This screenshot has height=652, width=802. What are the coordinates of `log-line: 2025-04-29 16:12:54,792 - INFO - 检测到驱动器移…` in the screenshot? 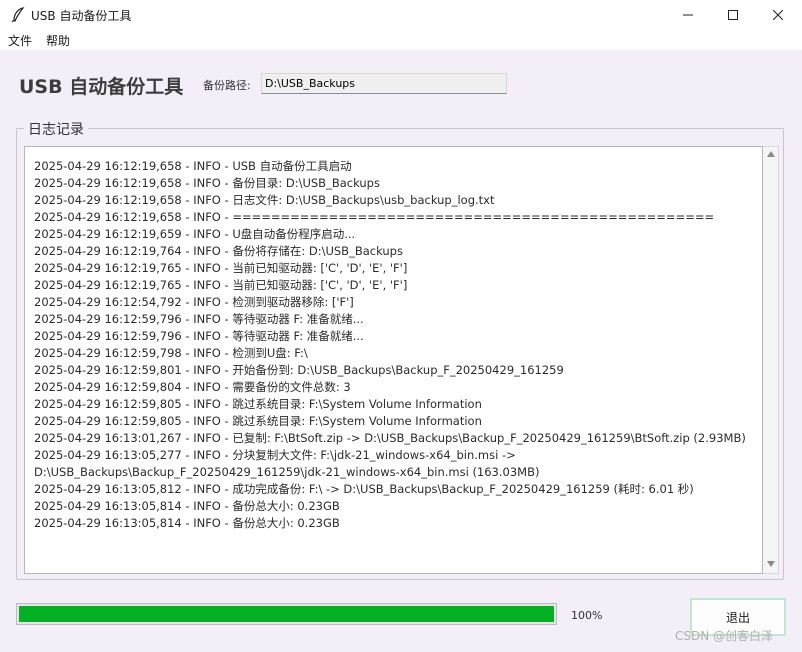 It's located at (194, 302).